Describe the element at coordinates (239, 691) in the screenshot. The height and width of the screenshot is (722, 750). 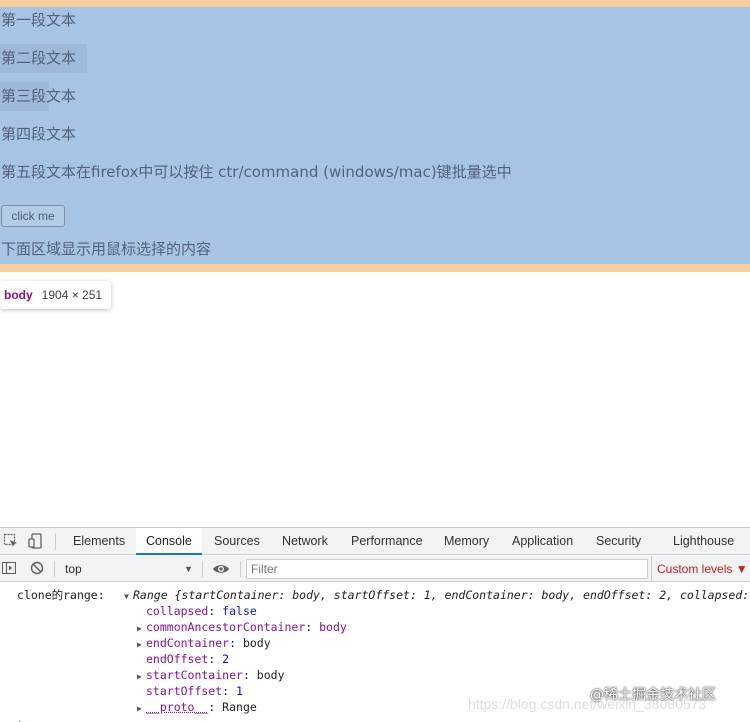
I see `property-value: 1` at that location.